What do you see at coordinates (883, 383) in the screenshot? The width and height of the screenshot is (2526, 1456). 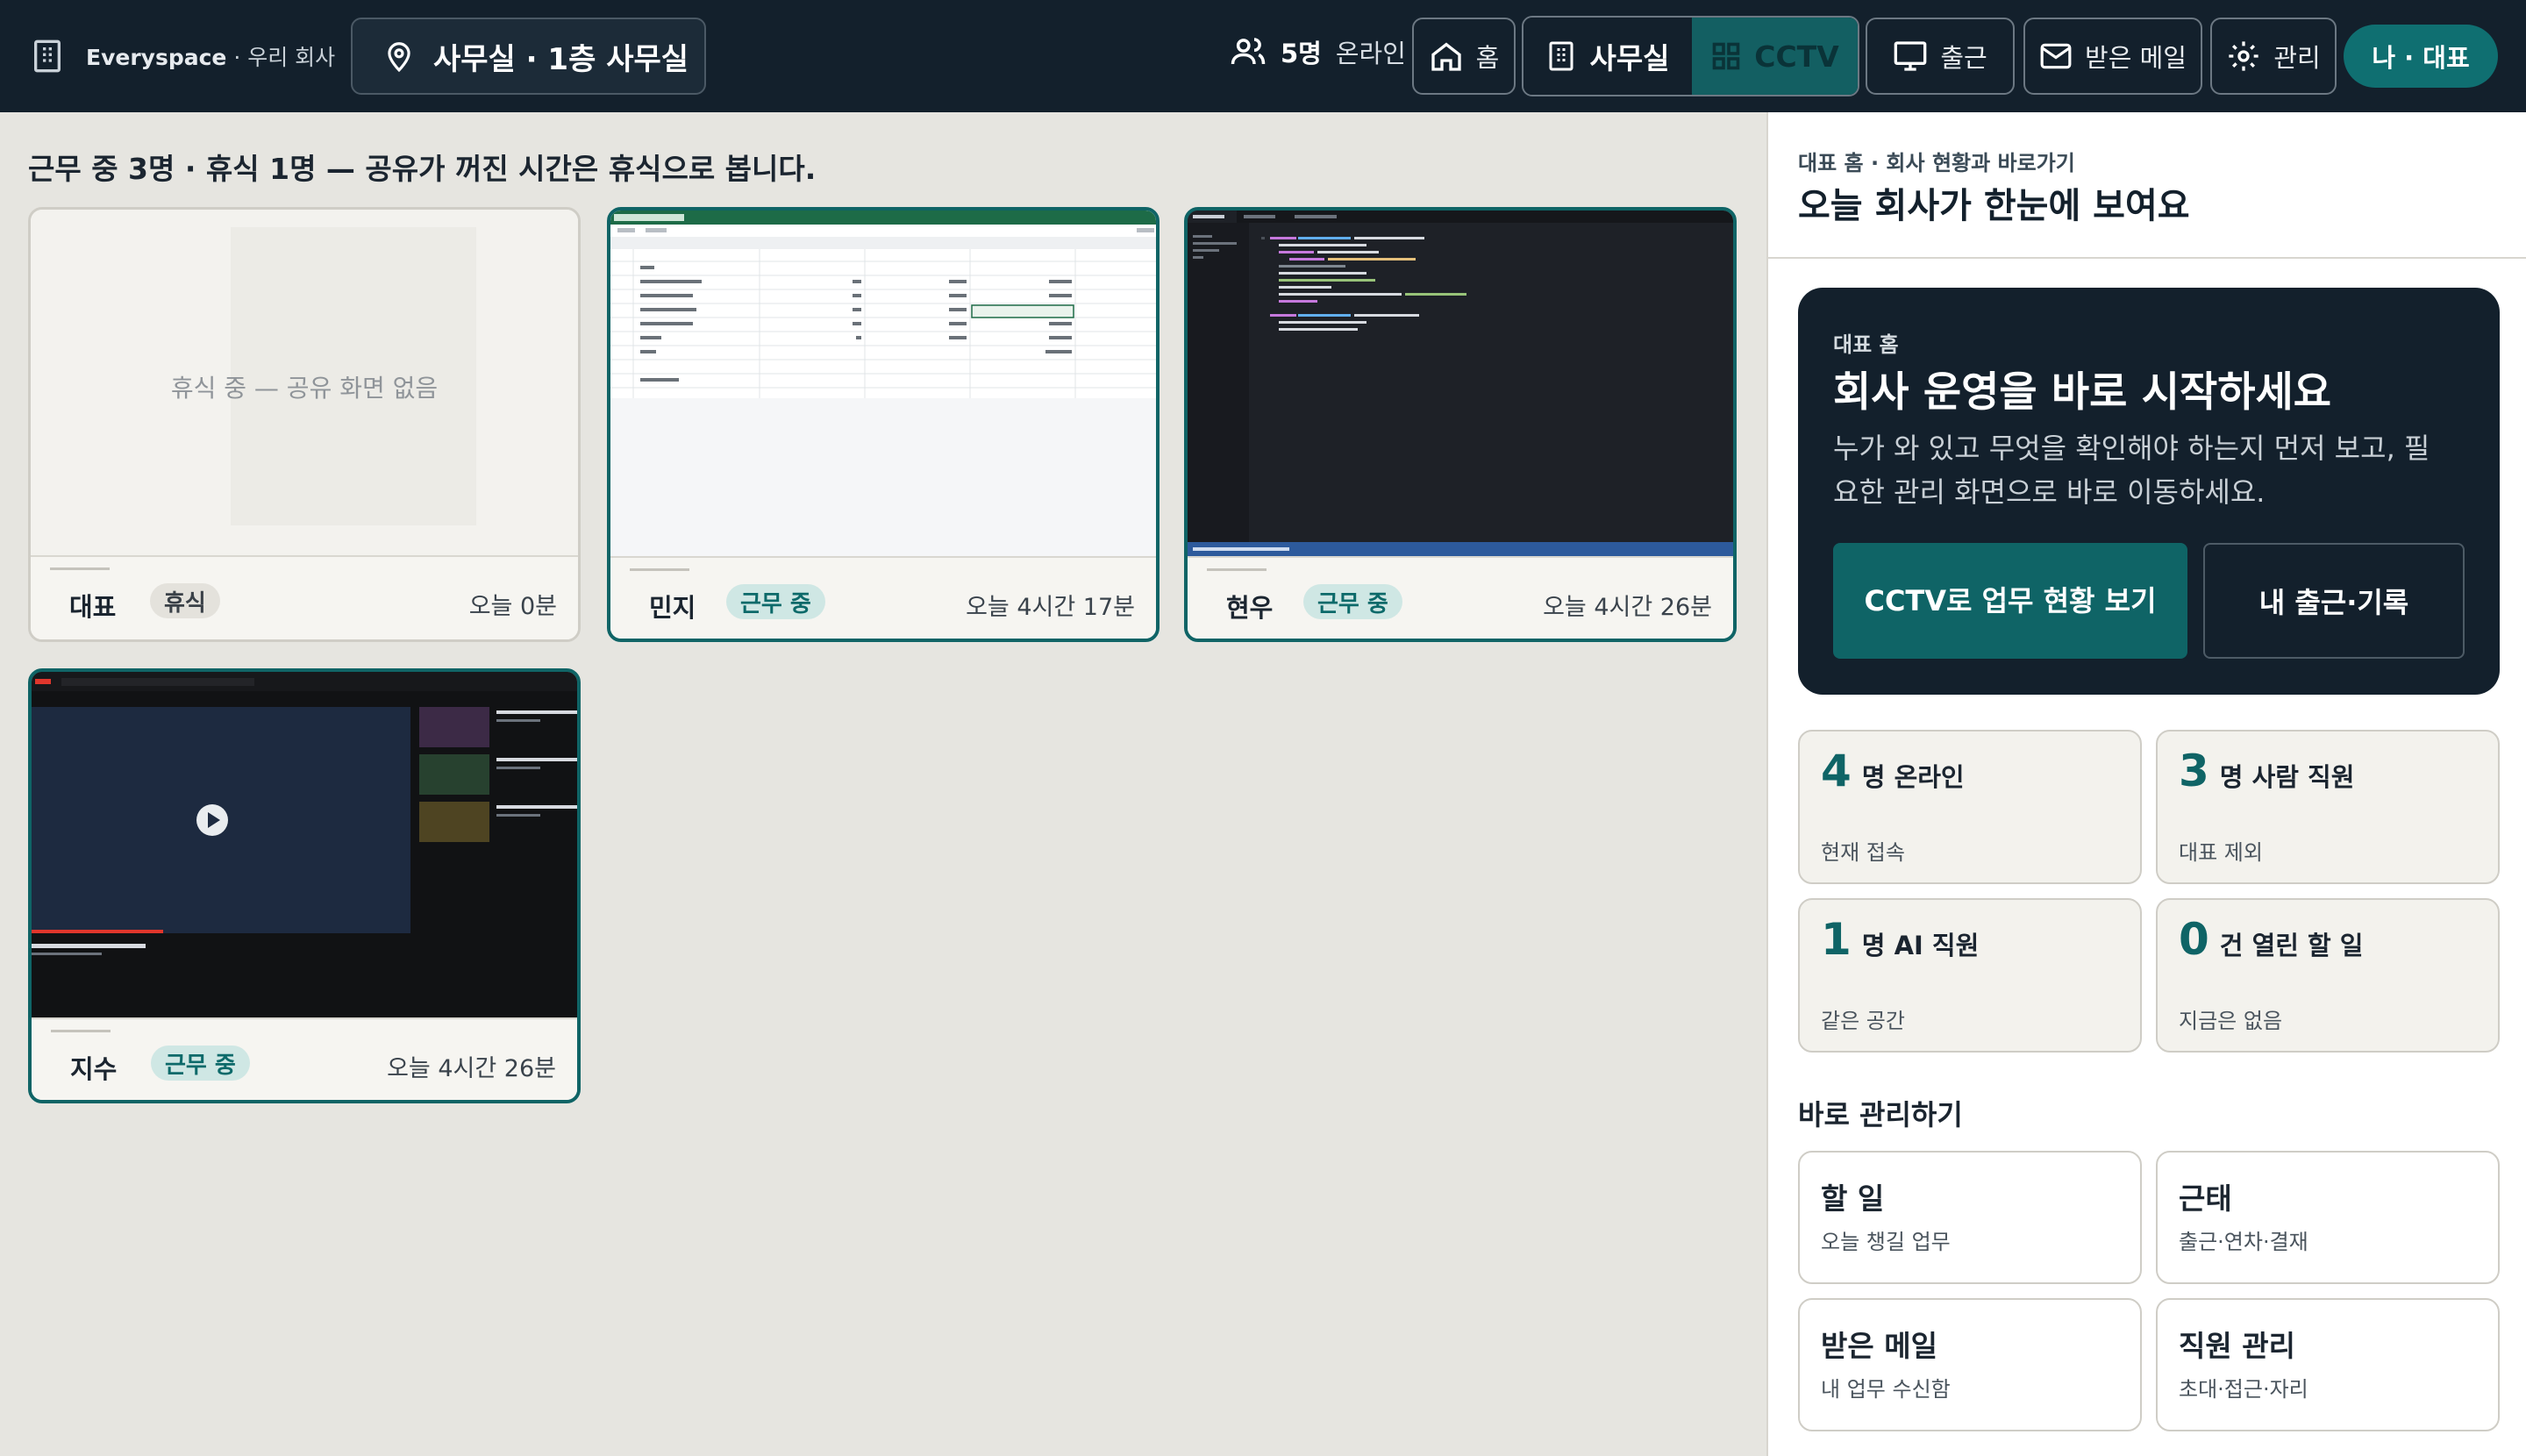 I see `screen-thumbnail-spreadsheet` at bounding box center [883, 383].